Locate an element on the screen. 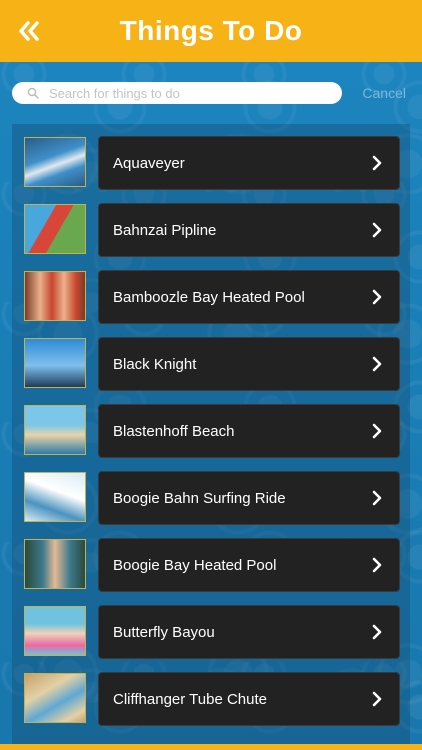 The height and width of the screenshot is (750, 422). back-button is located at coordinates (29, 31).